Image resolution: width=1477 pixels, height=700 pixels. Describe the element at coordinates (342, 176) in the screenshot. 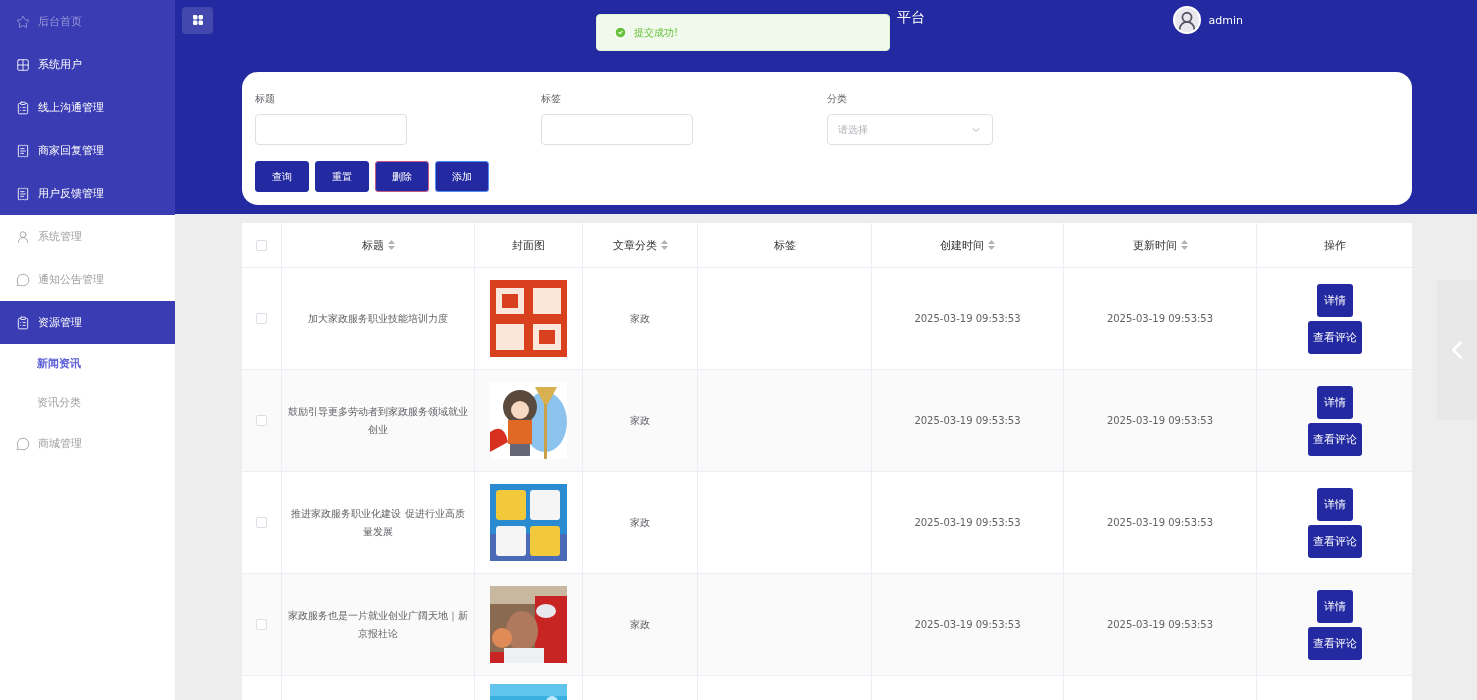

I see `action-button: 重置` at that location.